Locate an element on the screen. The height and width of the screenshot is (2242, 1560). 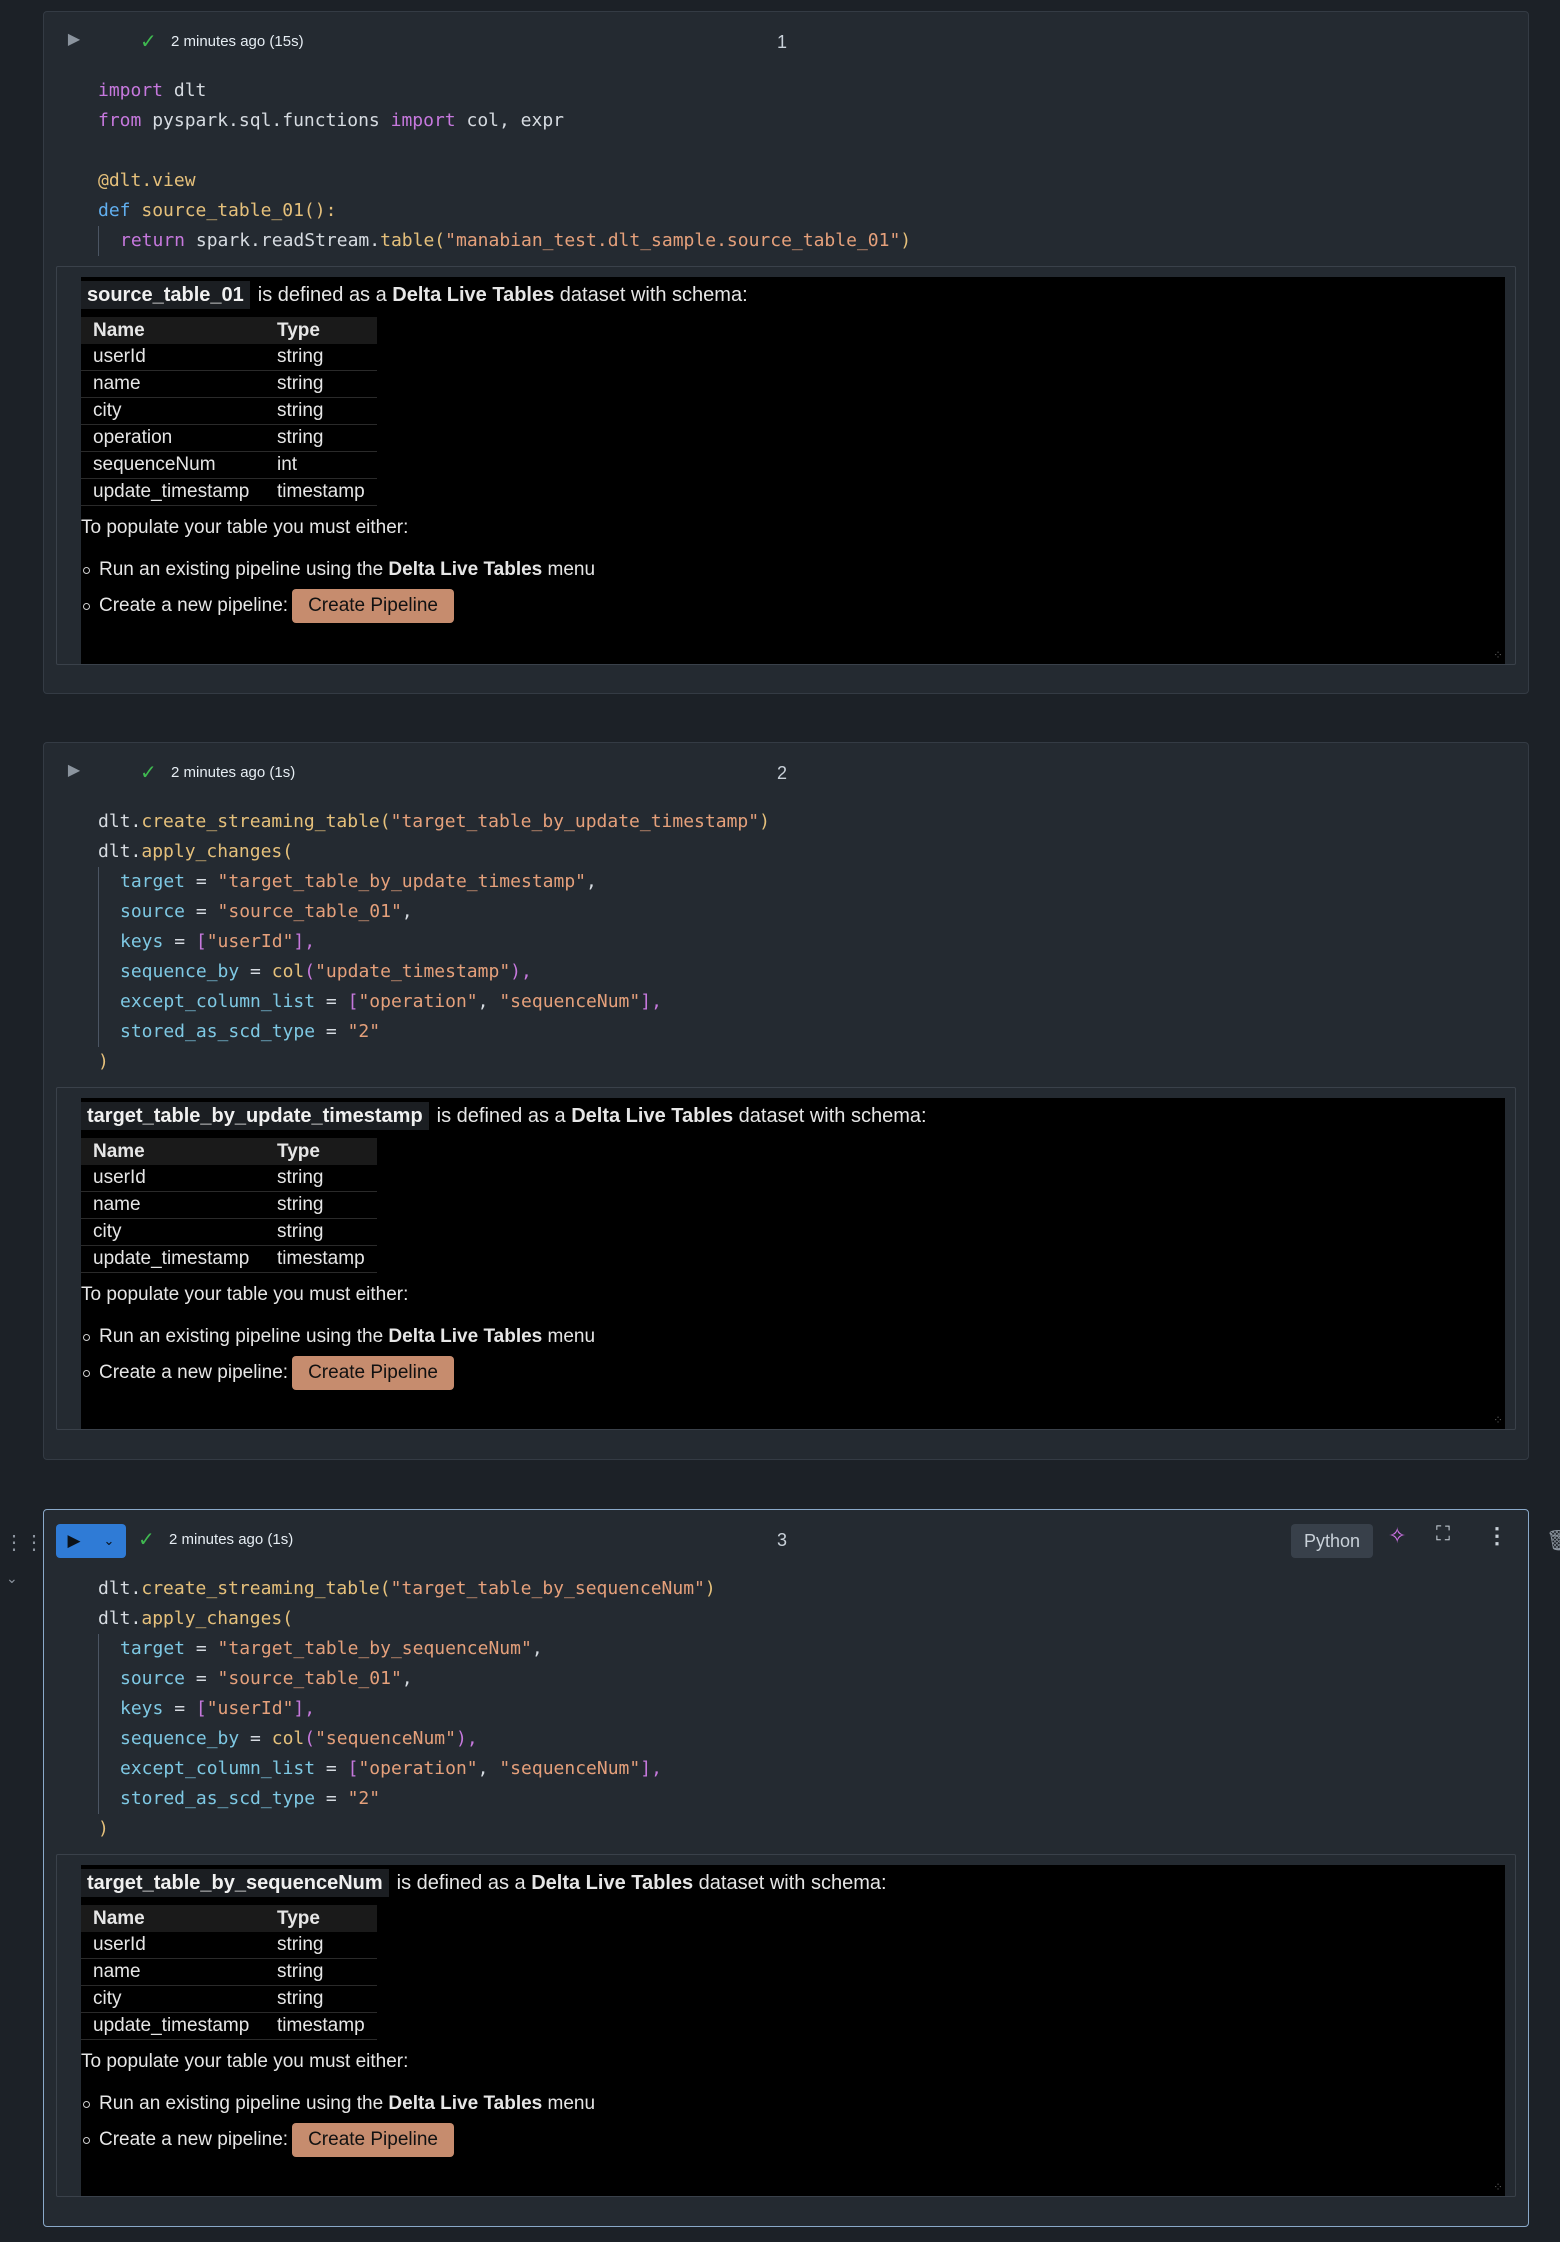
code-token: col, expr is located at coordinates (510, 120).